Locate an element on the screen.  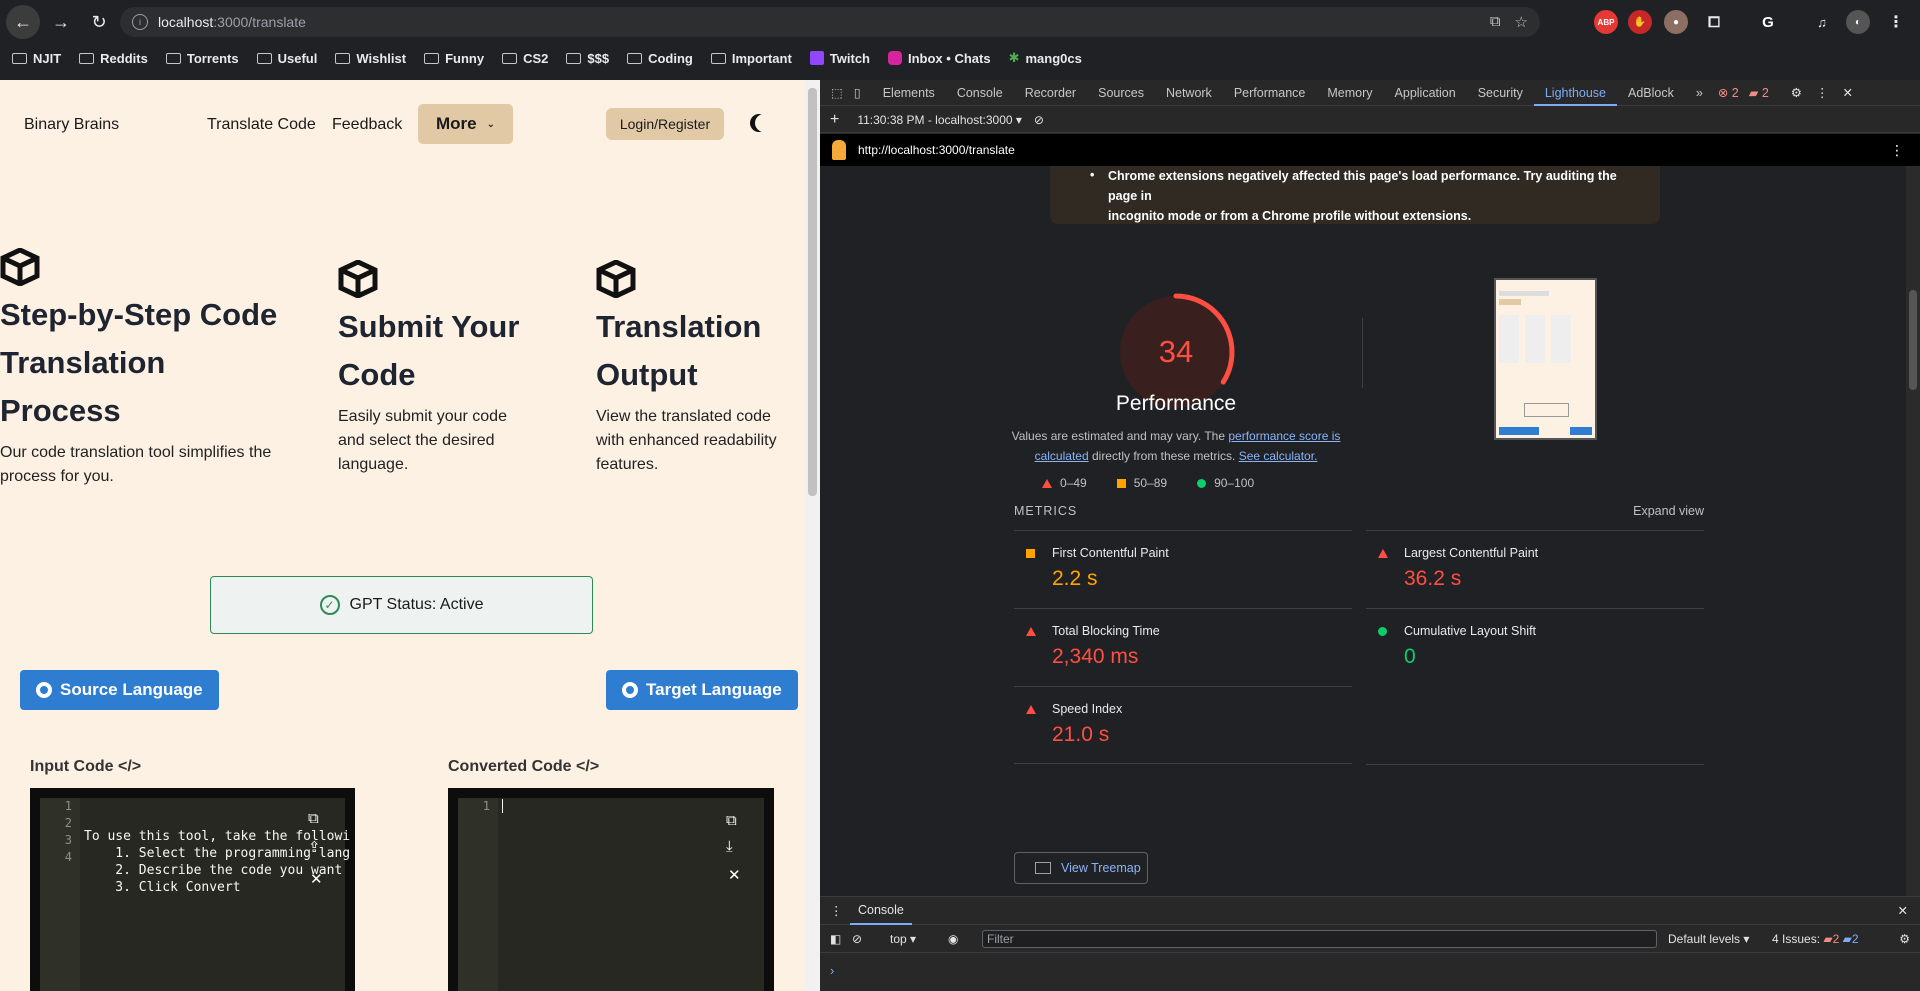
tab-performance: Performance is located at coordinates (1270, 93).